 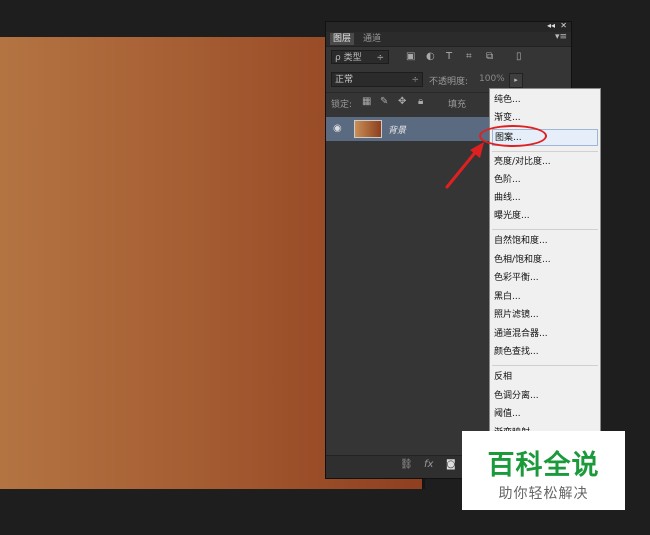 What do you see at coordinates (516, 80) in the screenshot?
I see `opacity-slider-button: ▸` at bounding box center [516, 80].